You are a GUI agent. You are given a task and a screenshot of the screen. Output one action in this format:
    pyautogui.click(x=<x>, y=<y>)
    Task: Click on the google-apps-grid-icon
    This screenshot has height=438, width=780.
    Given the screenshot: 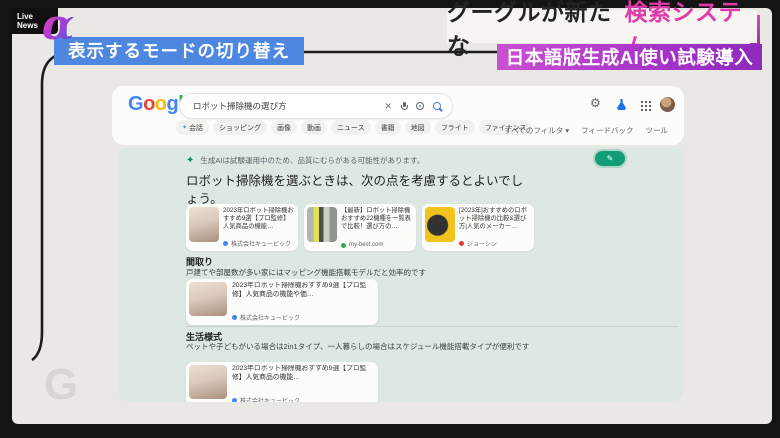 What is the action you would take?
    pyautogui.click(x=645, y=105)
    